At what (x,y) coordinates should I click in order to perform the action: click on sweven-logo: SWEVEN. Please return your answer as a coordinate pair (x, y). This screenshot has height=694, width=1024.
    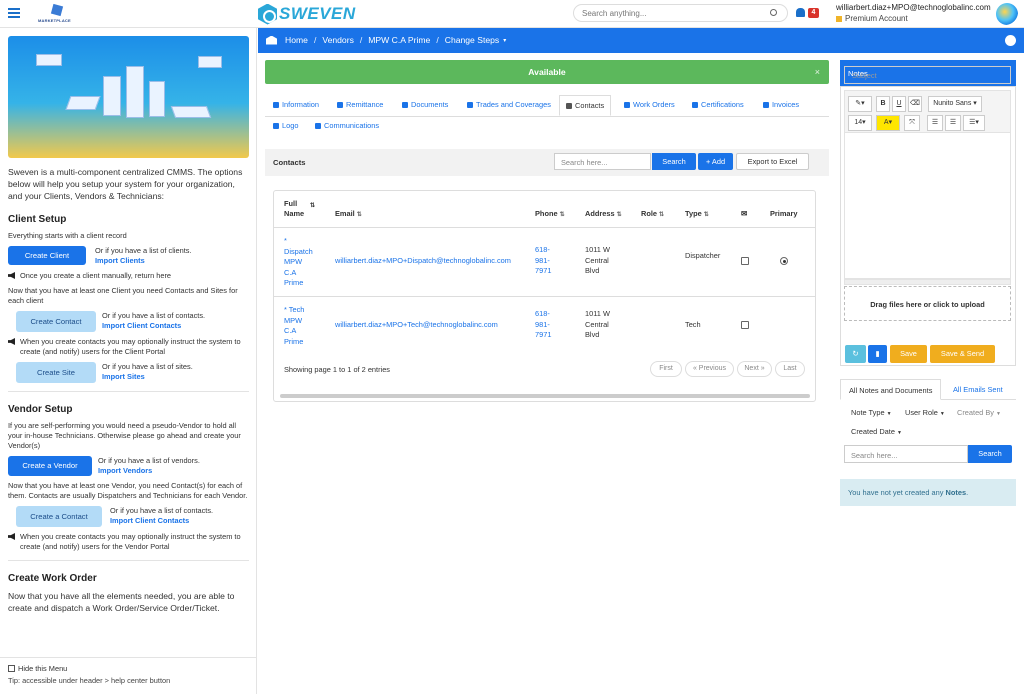
    Looking at the image, I should click on (307, 14).